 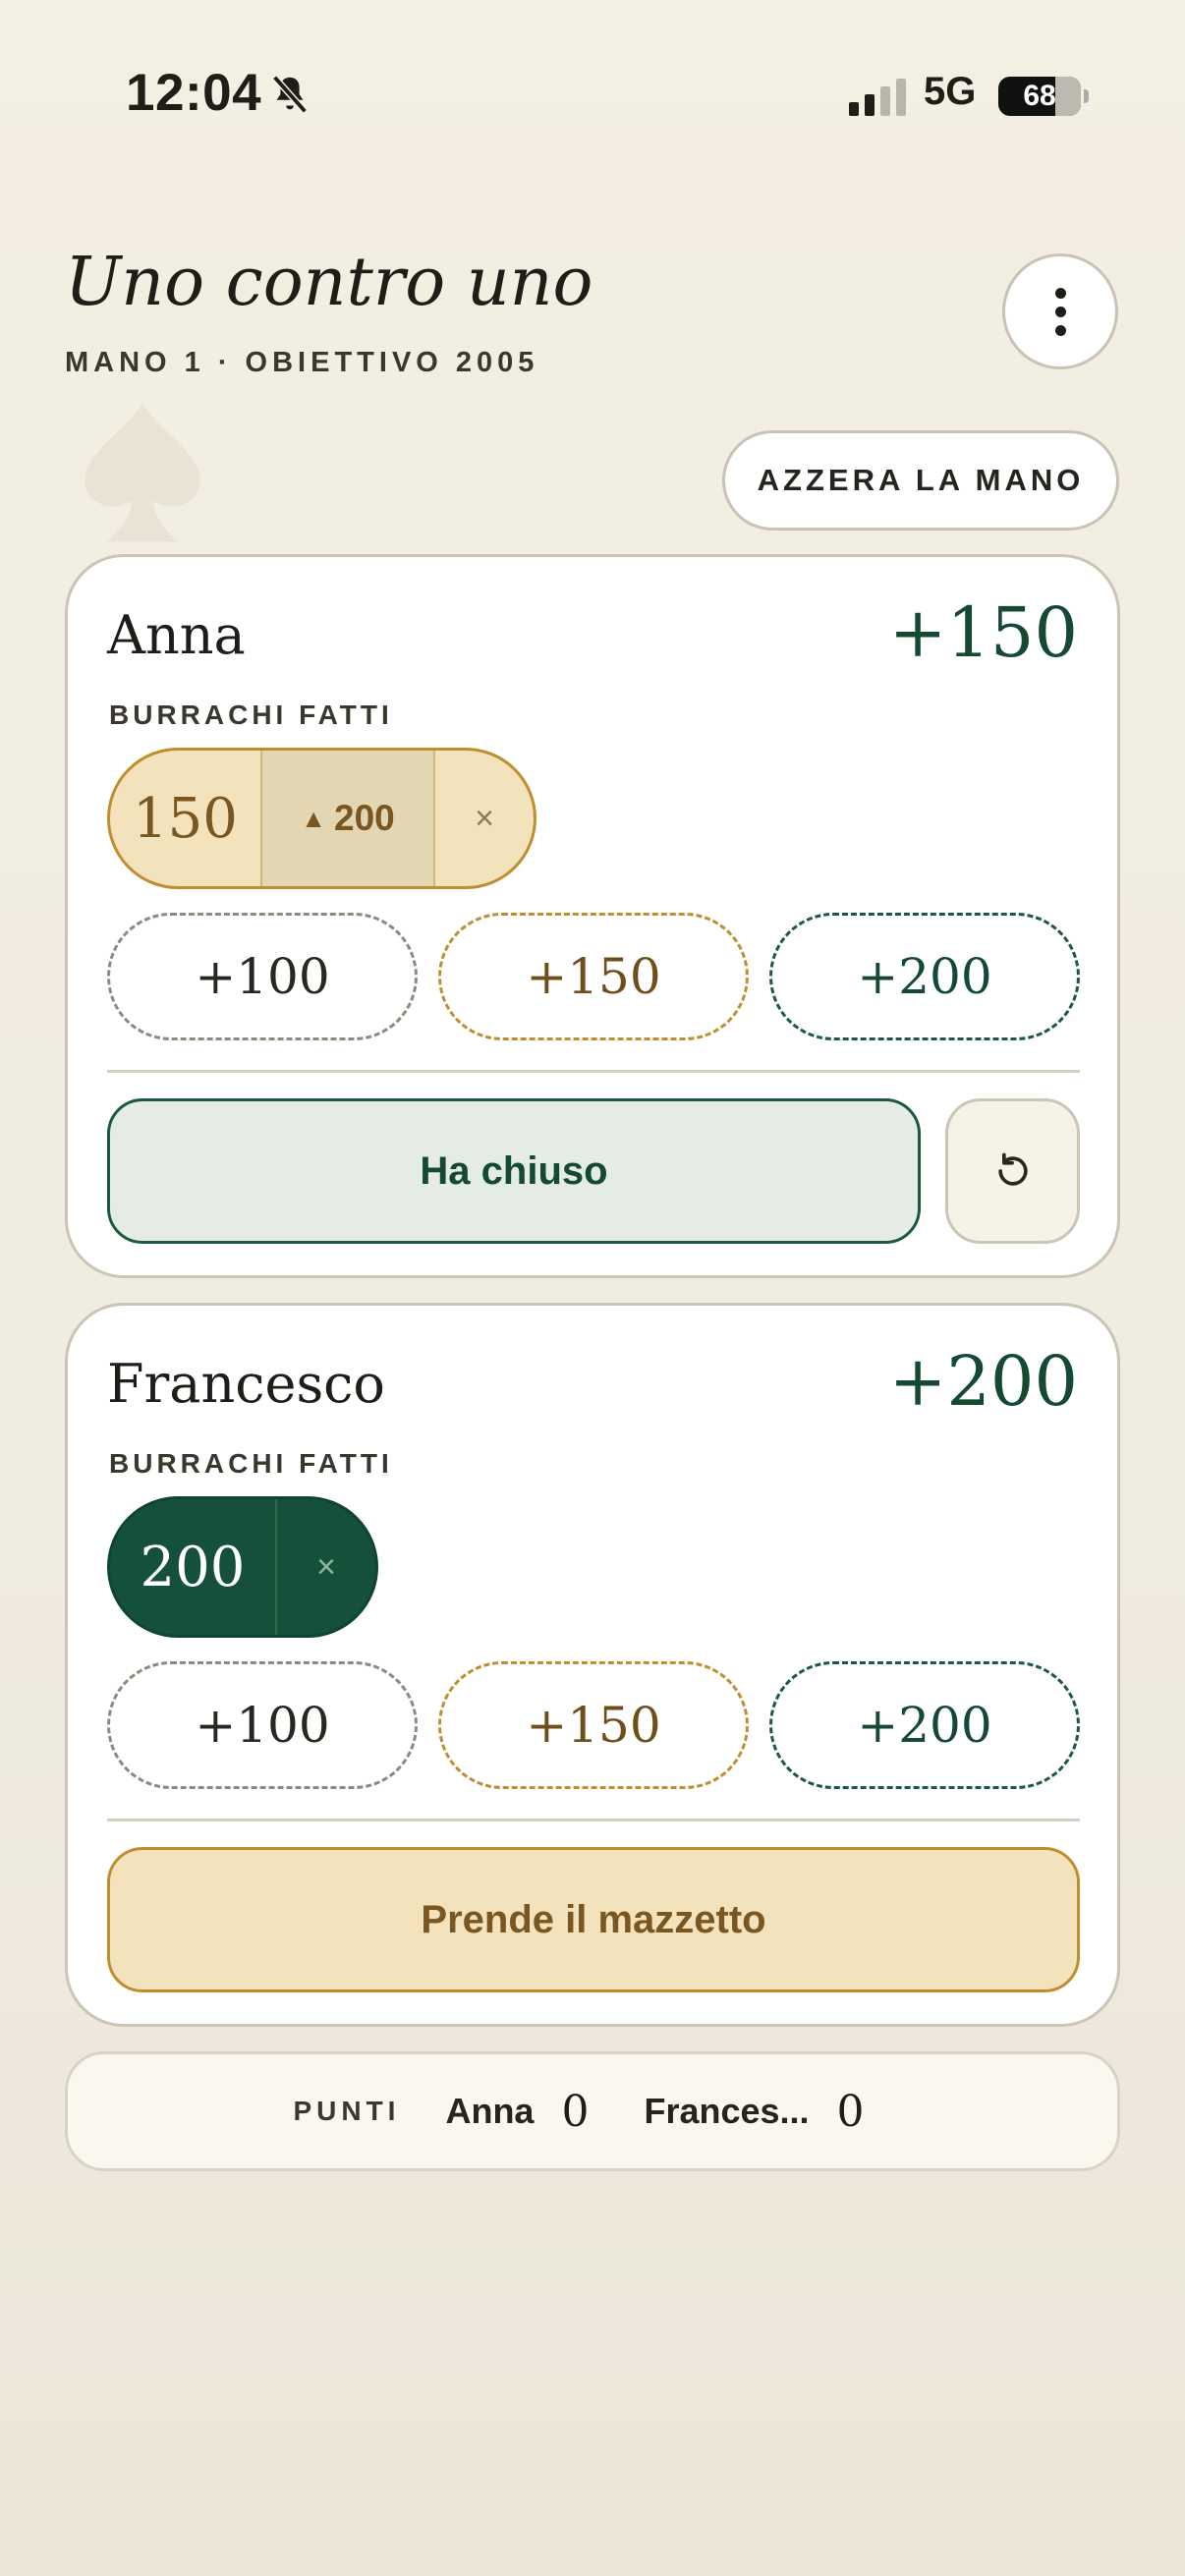 What do you see at coordinates (186, 818) in the screenshot?
I see `chip-value: 150` at bounding box center [186, 818].